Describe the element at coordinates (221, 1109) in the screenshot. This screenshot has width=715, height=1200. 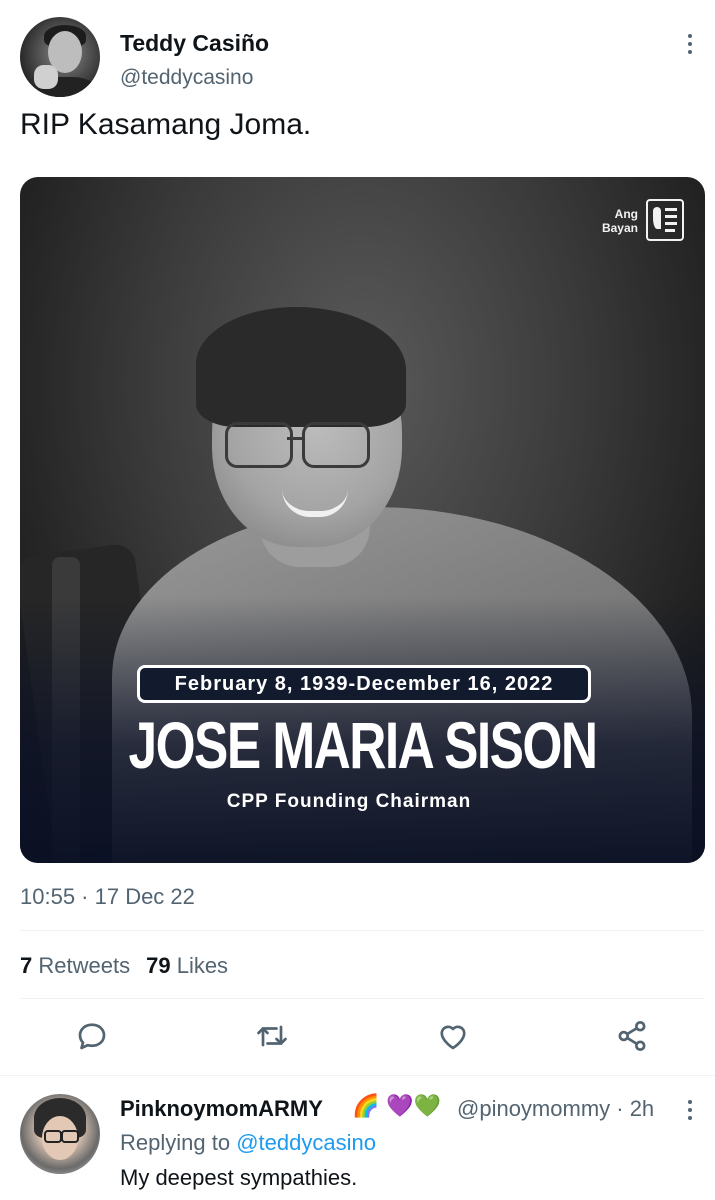
I see `reply-author-name: PinknoymomARMY` at that location.